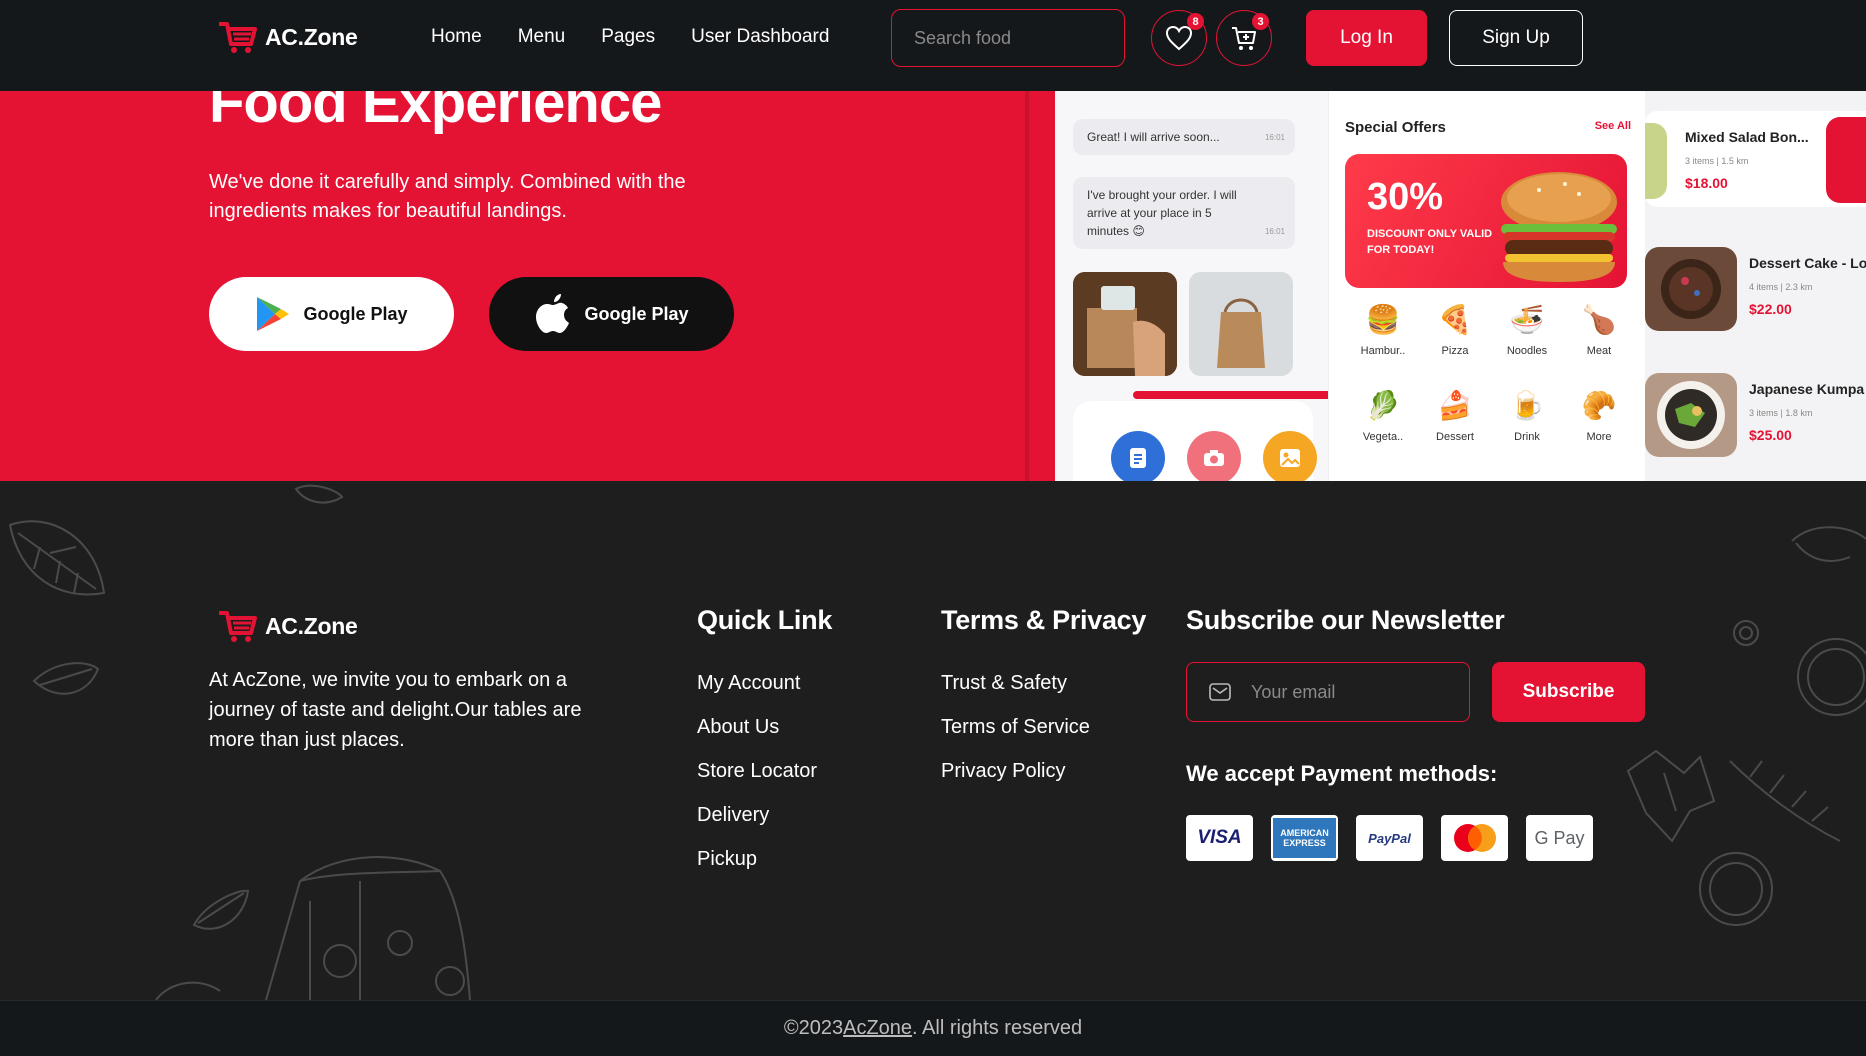  What do you see at coordinates (287, 626) in the screenshot?
I see `footer-brand-logo: AC.Zone` at bounding box center [287, 626].